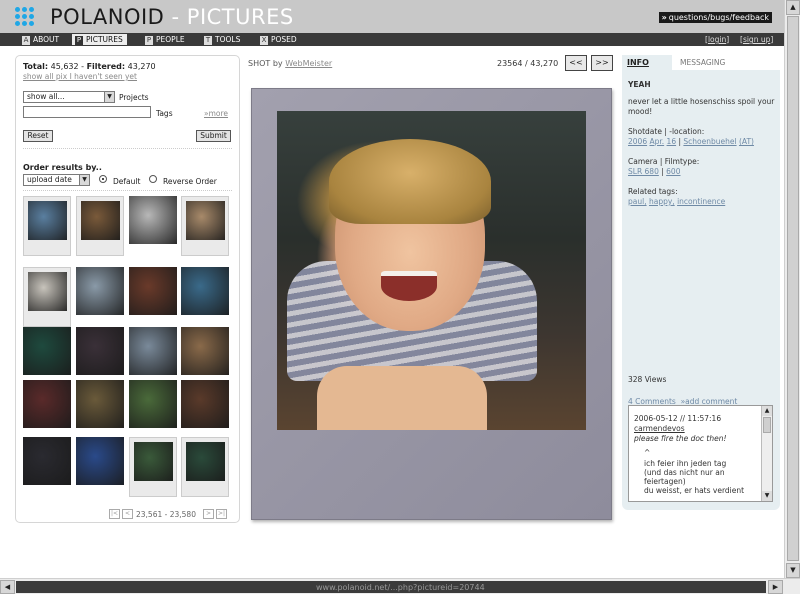  I want to click on shot-by-label: SHOT by, so click(265, 63).